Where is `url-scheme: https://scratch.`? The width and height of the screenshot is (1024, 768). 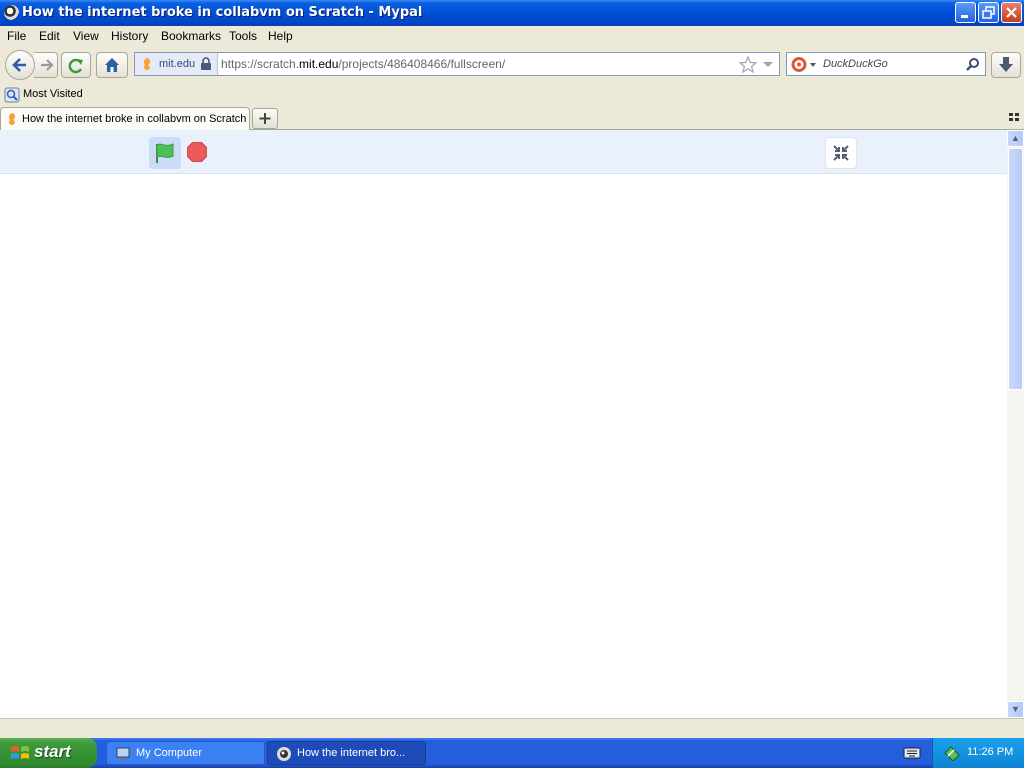 url-scheme: https://scratch. is located at coordinates (260, 64).